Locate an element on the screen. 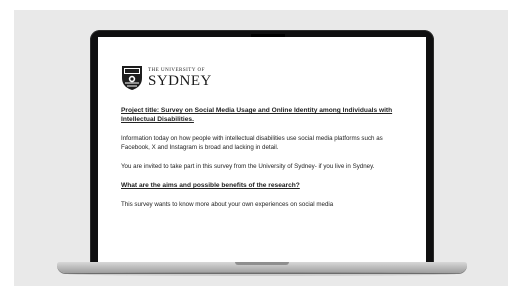 This screenshot has width=522, height=294. laptop-shadow is located at coordinates (262, 274).